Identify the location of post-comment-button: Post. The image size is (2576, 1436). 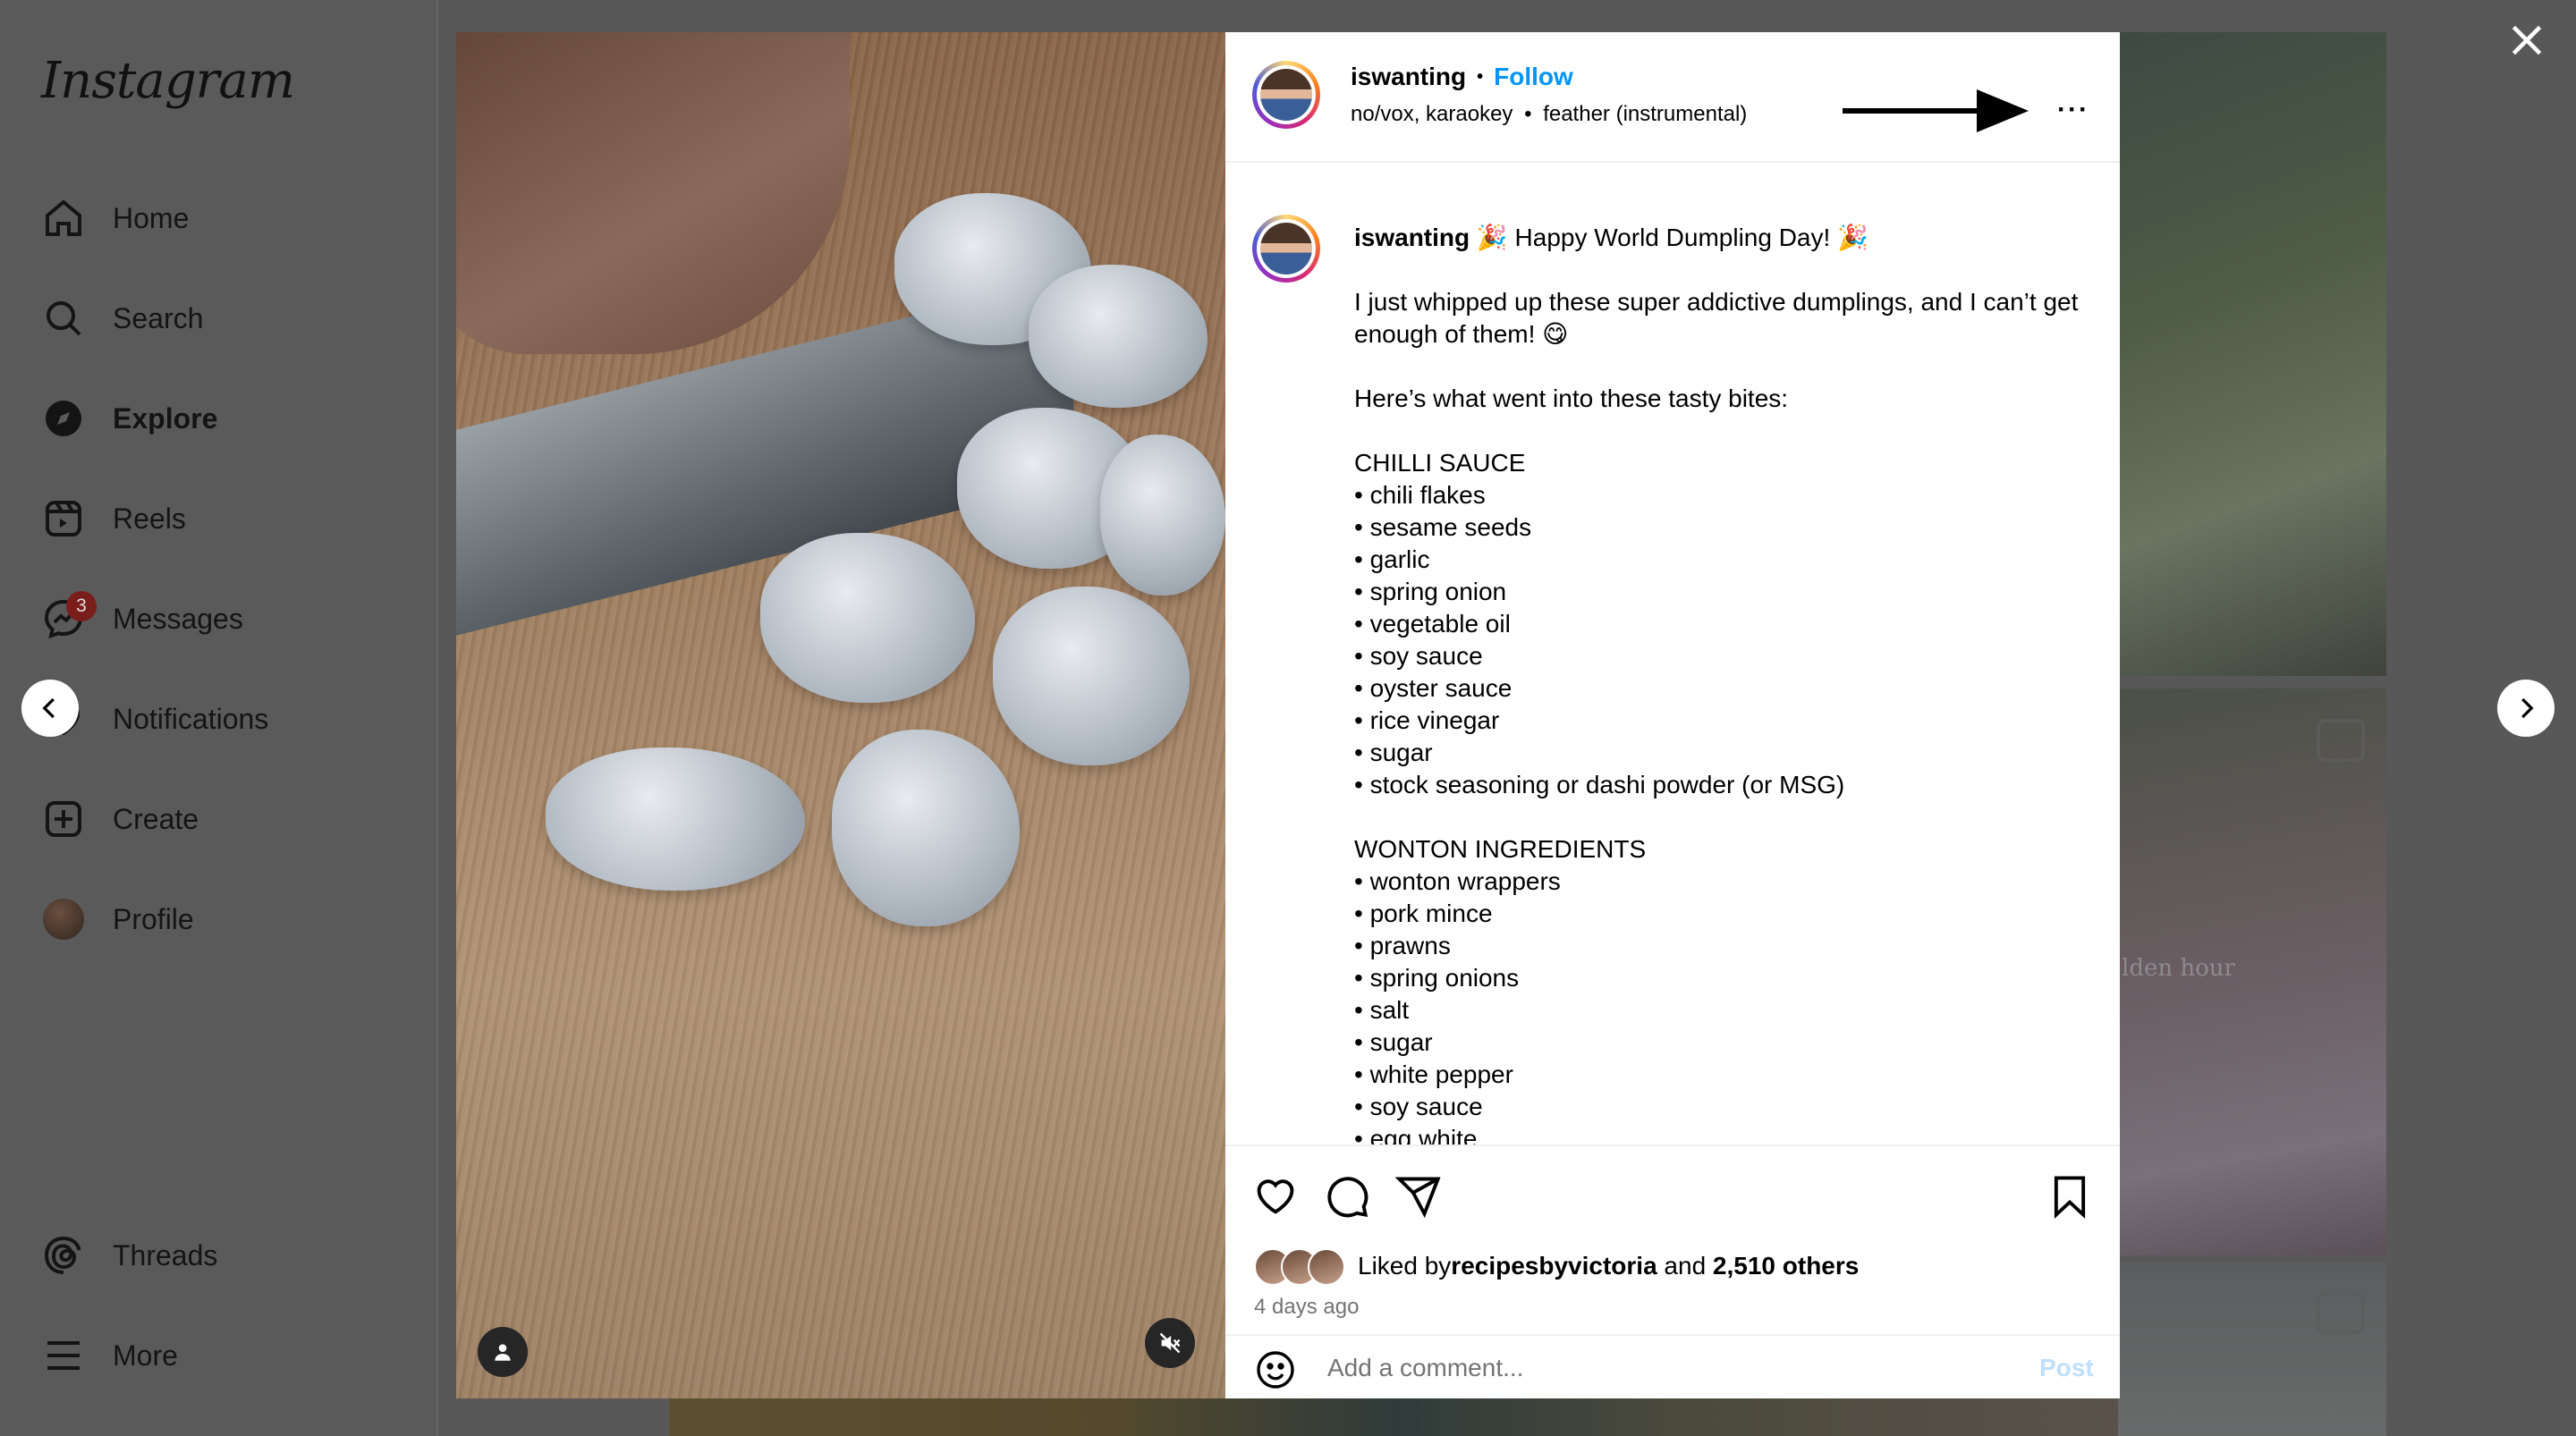
(2066, 1368).